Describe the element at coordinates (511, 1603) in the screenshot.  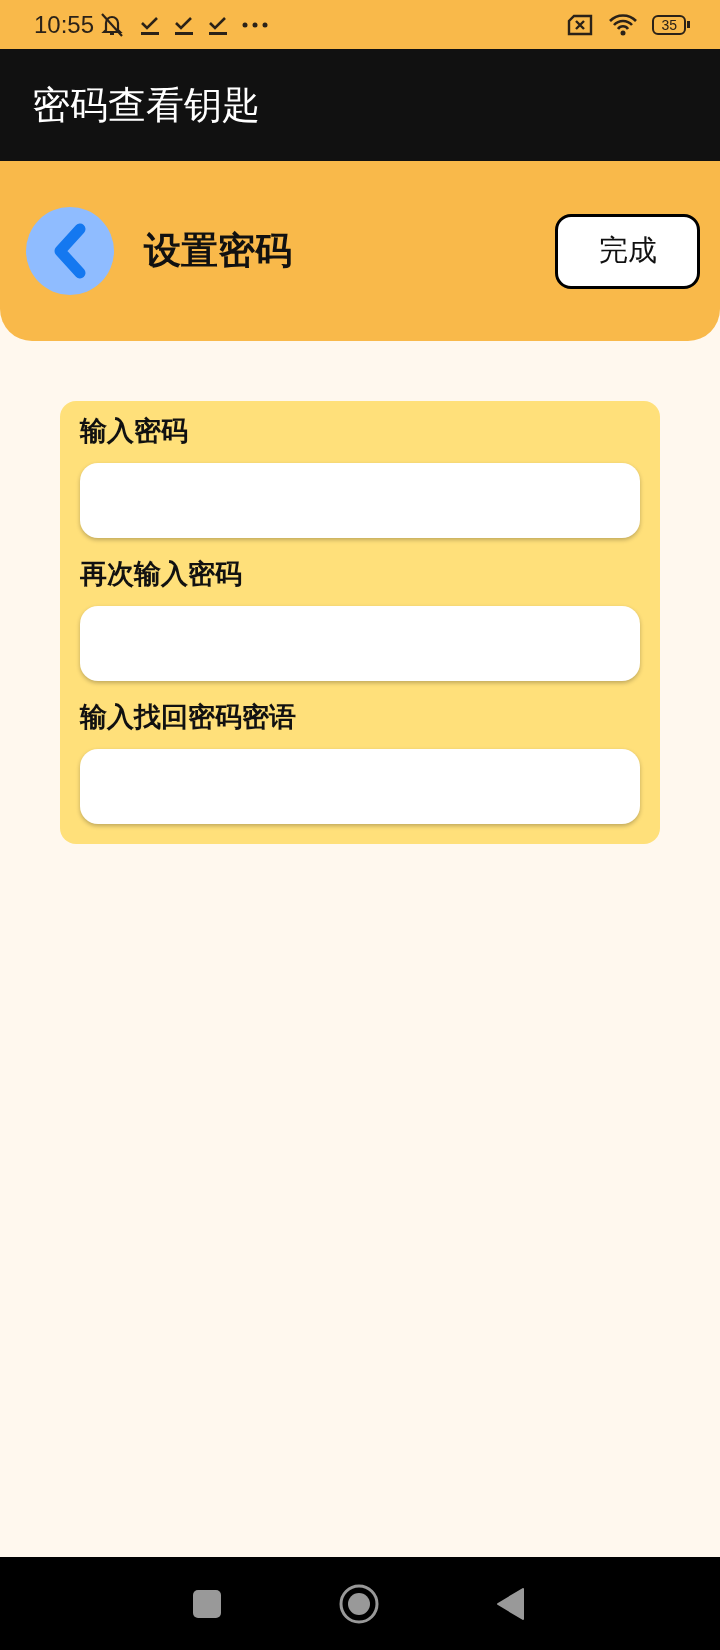
I see `back-icon` at that location.